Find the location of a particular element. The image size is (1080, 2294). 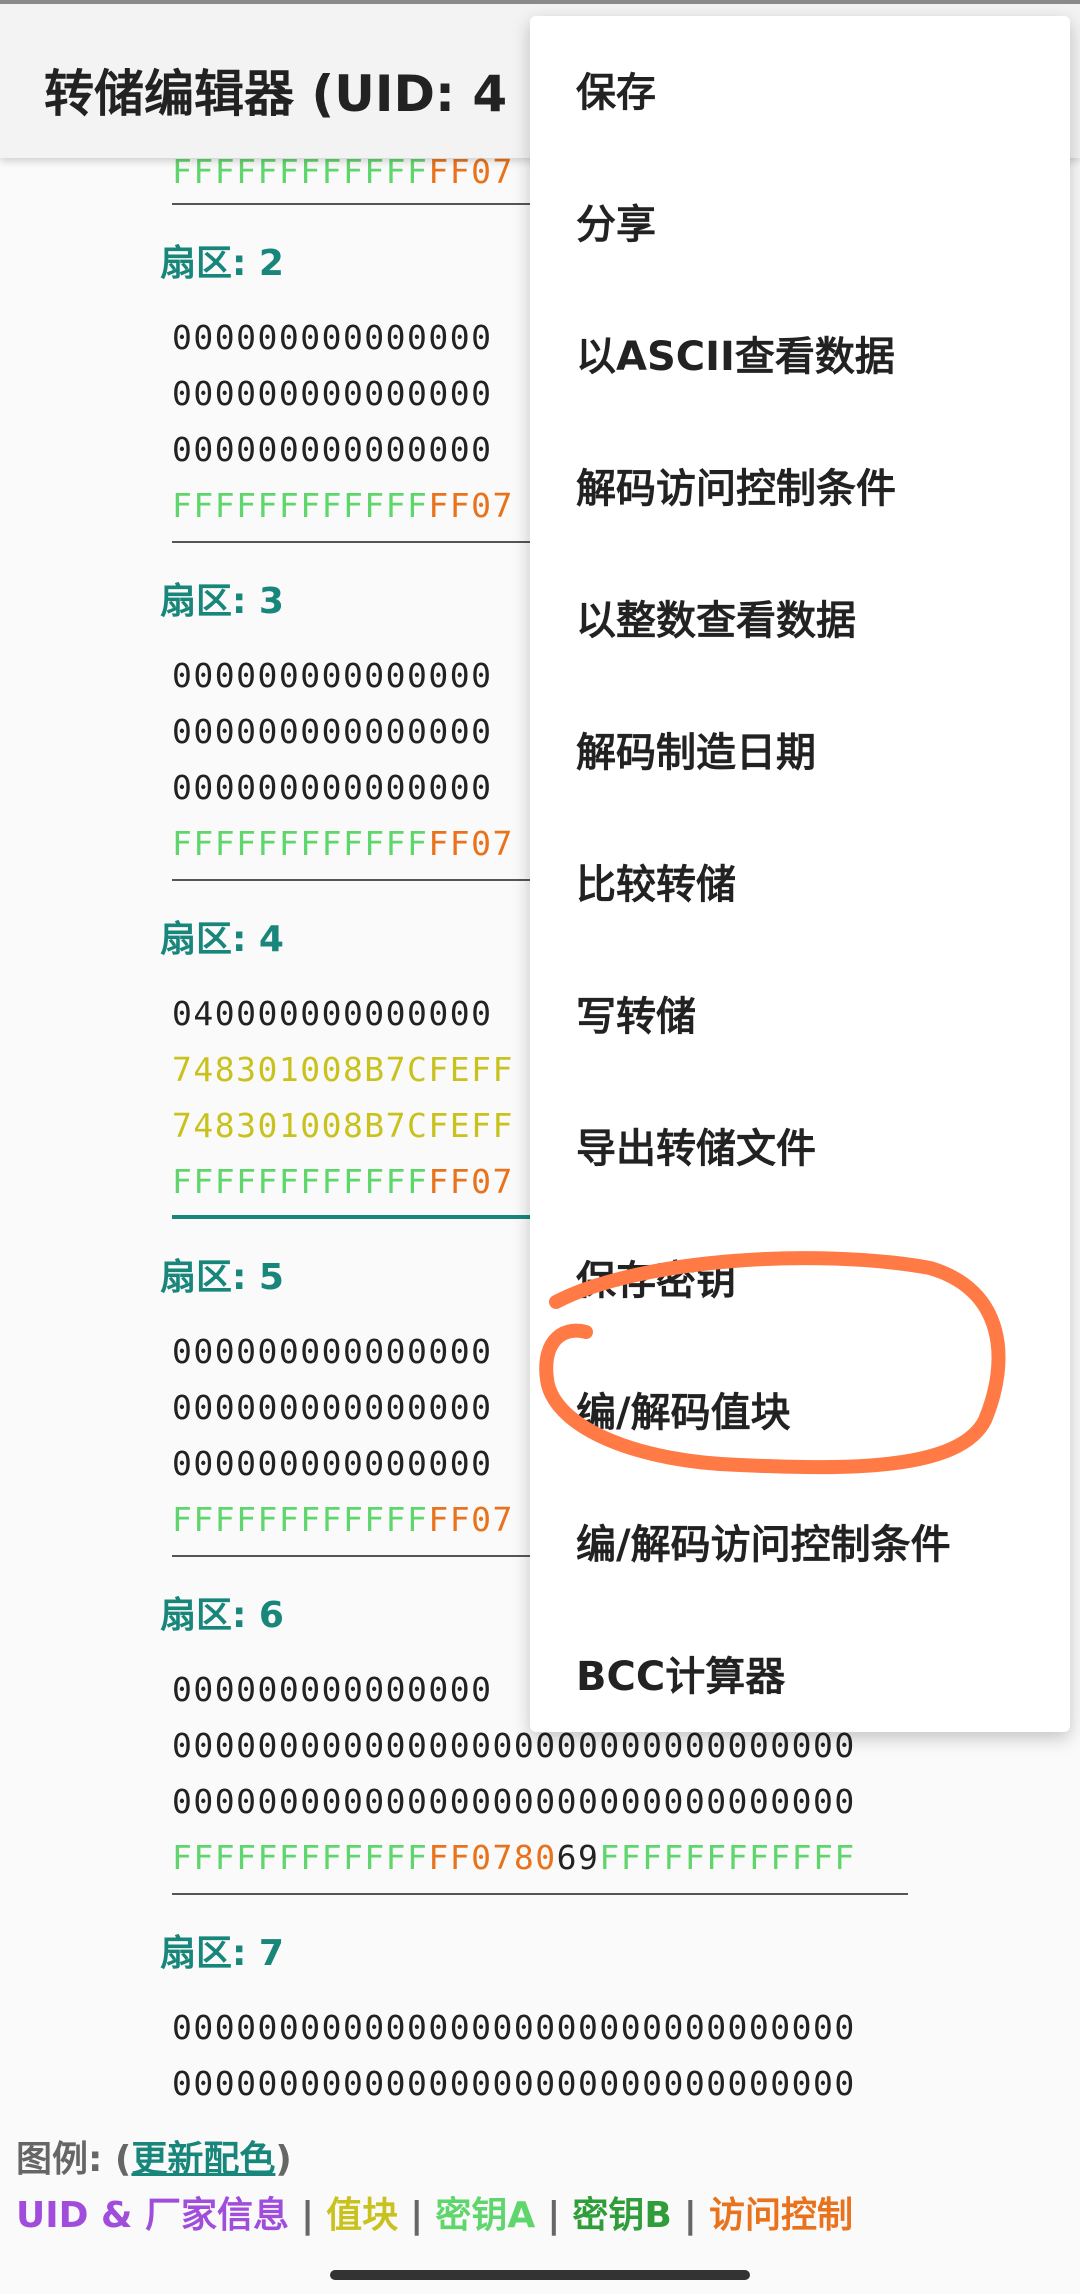

hex-segment: 040000000000000 is located at coordinates (332, 1013).